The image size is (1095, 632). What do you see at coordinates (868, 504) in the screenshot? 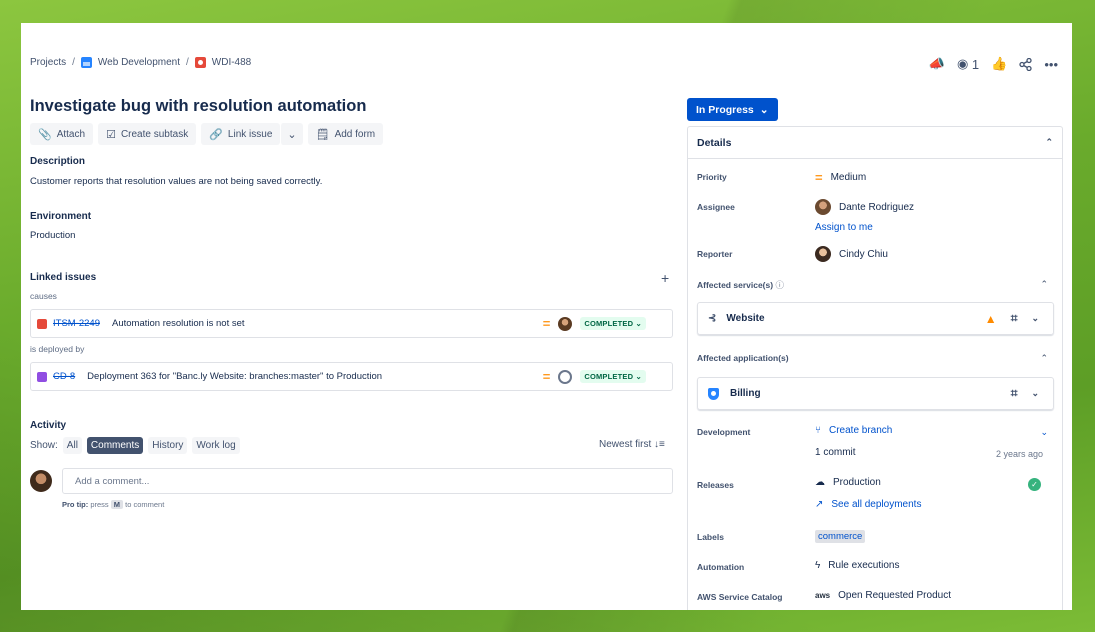
I see `see-all-deployments-link: ↗ See all deployments` at bounding box center [868, 504].